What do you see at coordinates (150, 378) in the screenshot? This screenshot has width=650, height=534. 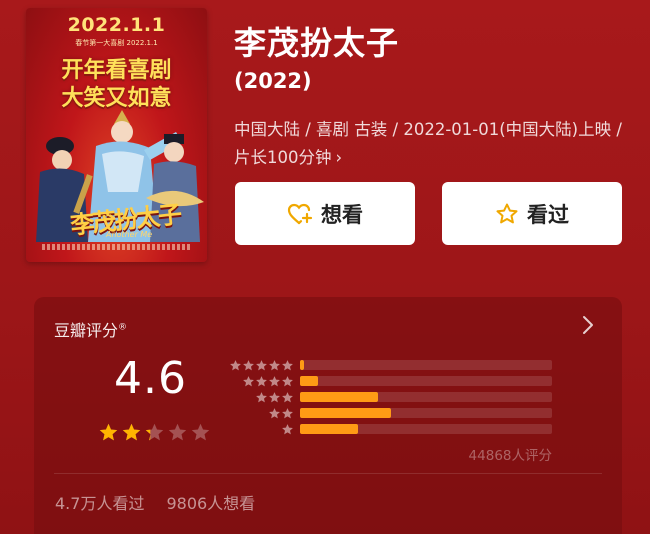 I see `rating-score: 4.6` at bounding box center [150, 378].